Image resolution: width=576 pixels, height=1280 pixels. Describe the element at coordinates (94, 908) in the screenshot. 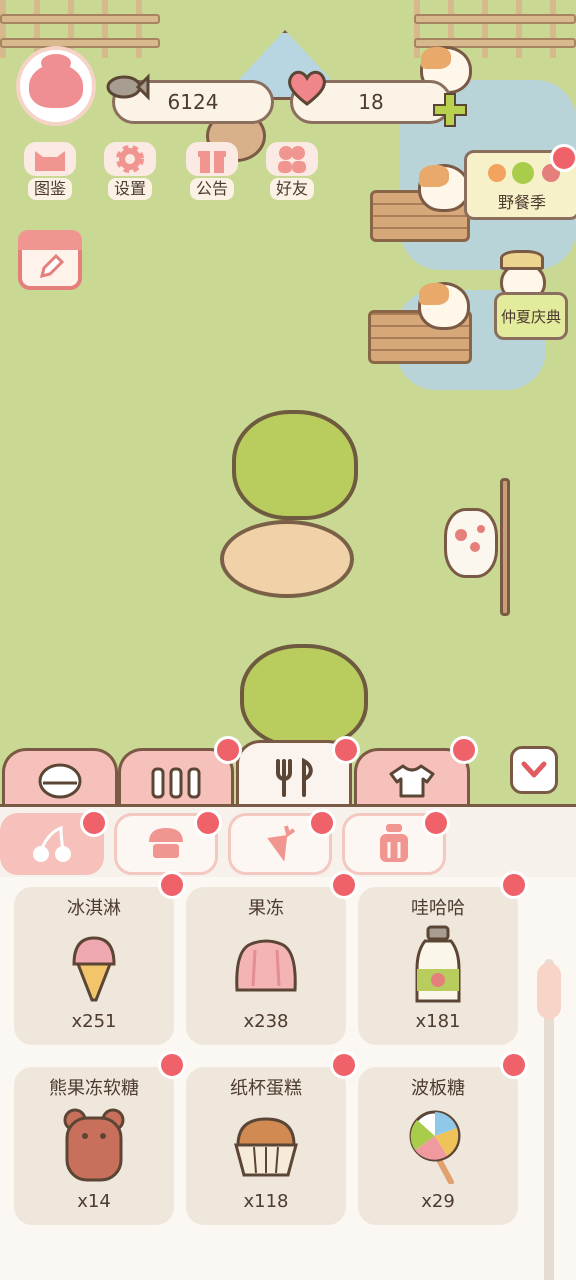

I see `item-name: 冰淇淋` at that location.